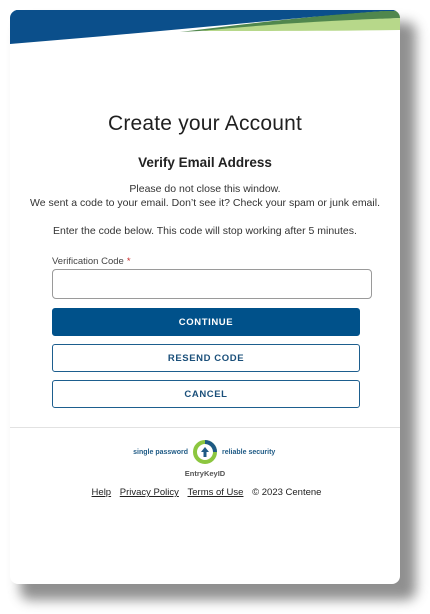 Image resolution: width=430 pixels, height=614 pixels. Describe the element at coordinates (205, 189) in the screenshot. I see `info-do-not-close: Please do not close this window.` at that location.